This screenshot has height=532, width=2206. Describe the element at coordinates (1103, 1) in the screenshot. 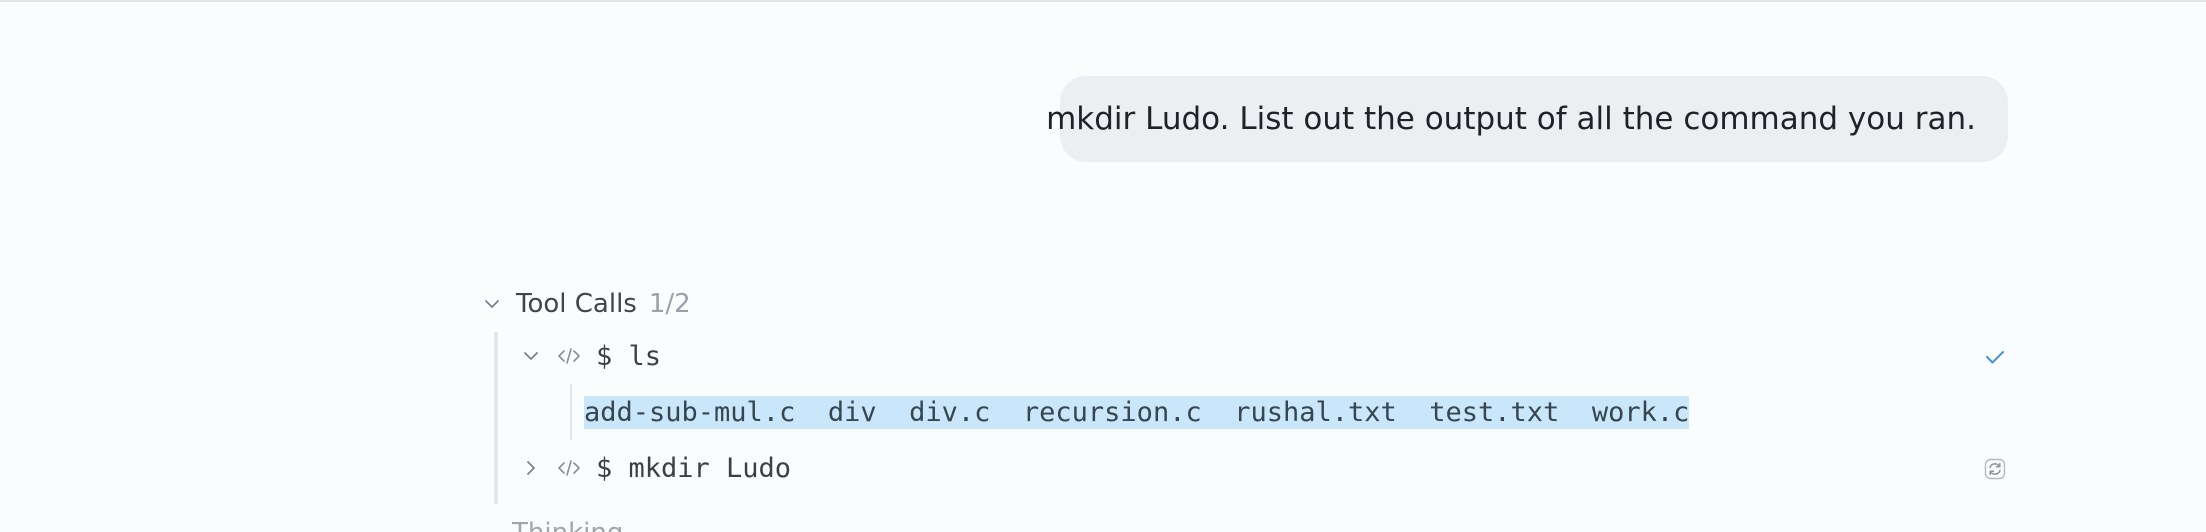

I see `top-divider` at that location.